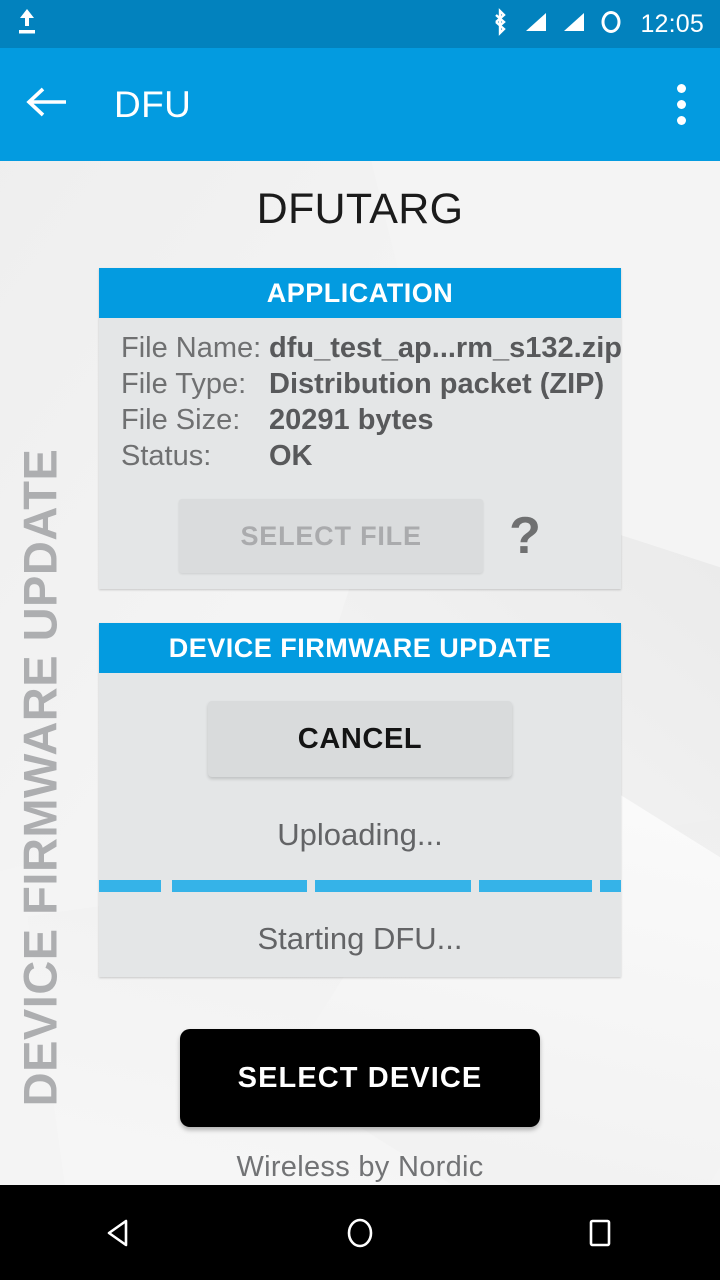 The height and width of the screenshot is (1280, 720). What do you see at coordinates (681, 104) in the screenshot?
I see `overflow-menu-icon` at bounding box center [681, 104].